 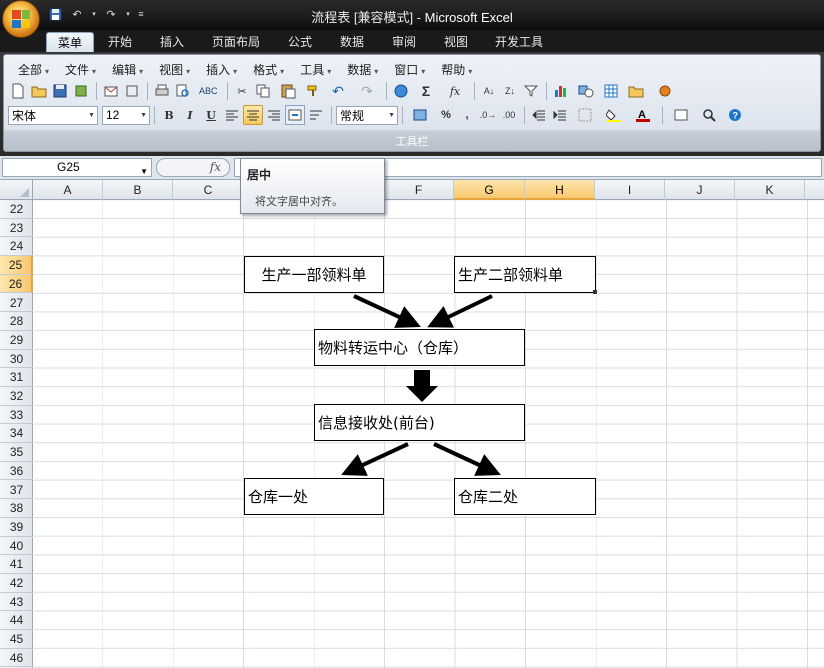 What do you see at coordinates (81, 91) in the screenshot?
I see `permission-icon` at bounding box center [81, 91].